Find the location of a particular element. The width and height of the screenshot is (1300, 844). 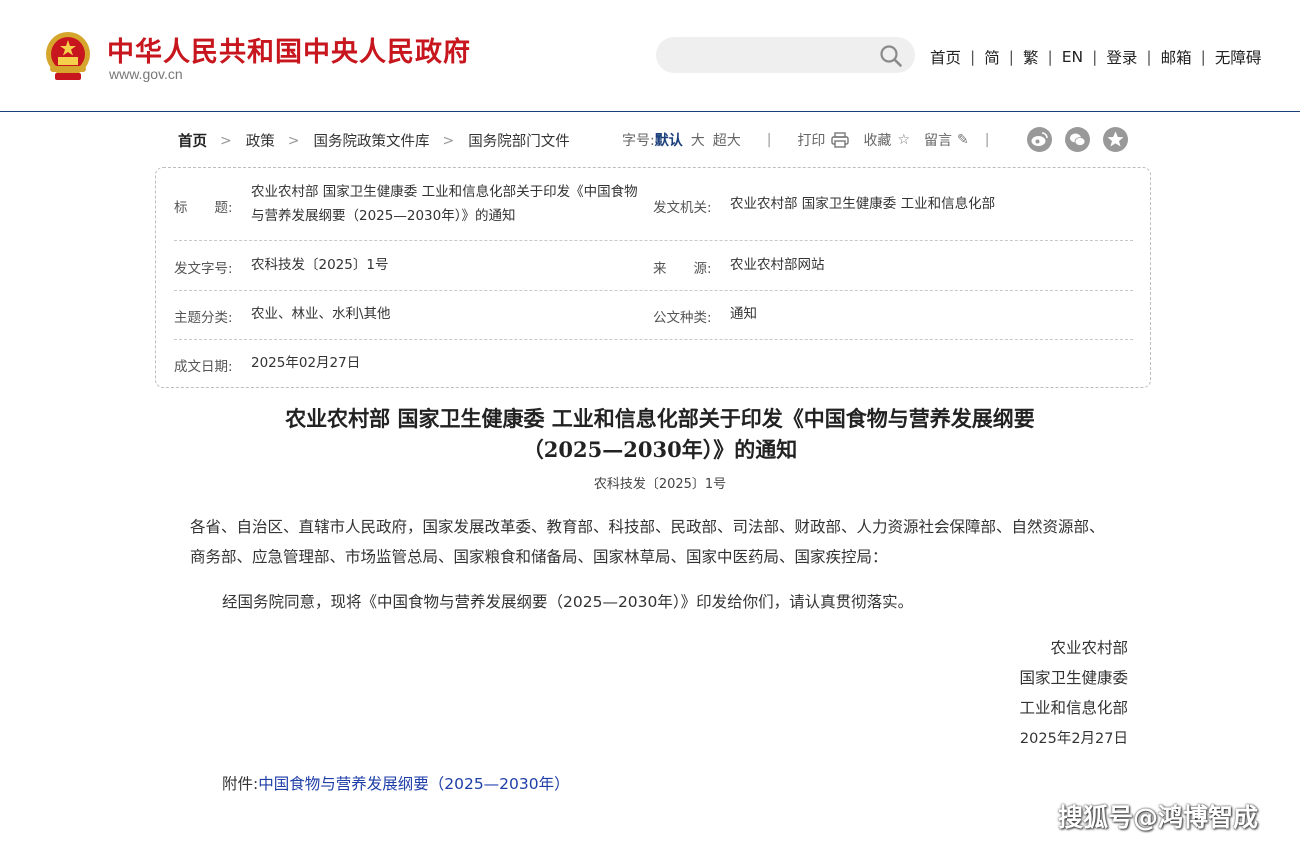

attachment: 附件:中国食物与营养发展纲要（2025—2030年） is located at coordinates (396, 783).